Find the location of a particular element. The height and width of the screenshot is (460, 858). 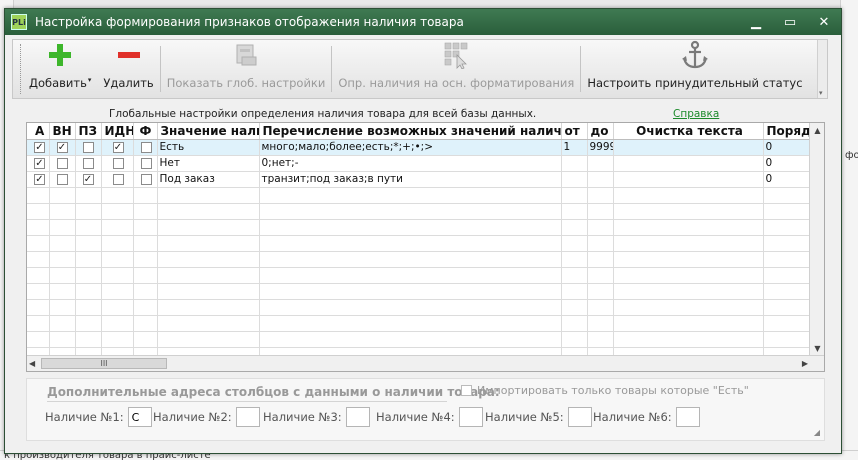

delete-button: Удалить is located at coordinates (128, 69).